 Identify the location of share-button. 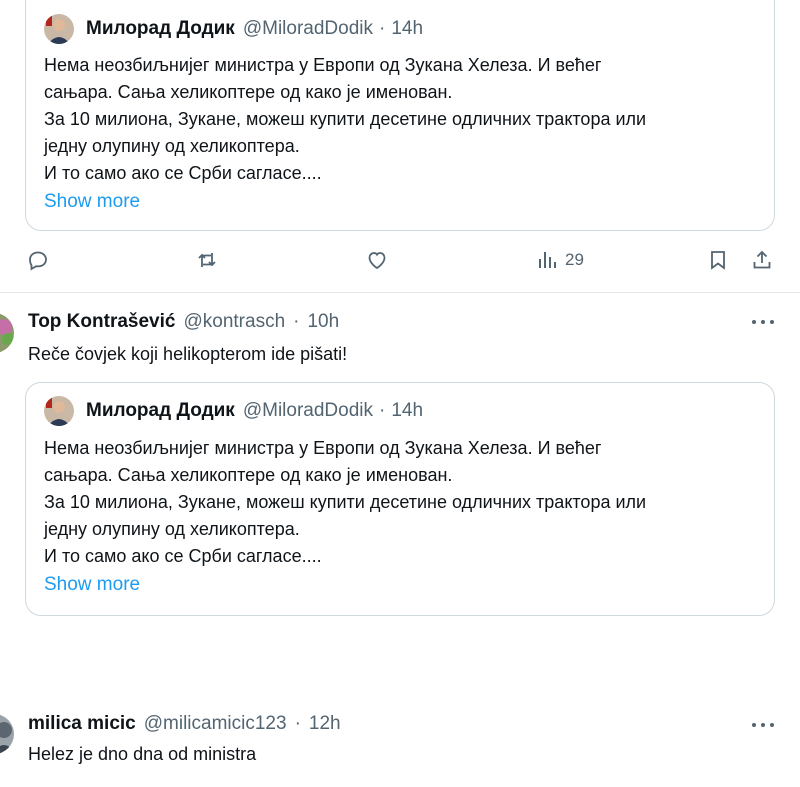
(762, 260).